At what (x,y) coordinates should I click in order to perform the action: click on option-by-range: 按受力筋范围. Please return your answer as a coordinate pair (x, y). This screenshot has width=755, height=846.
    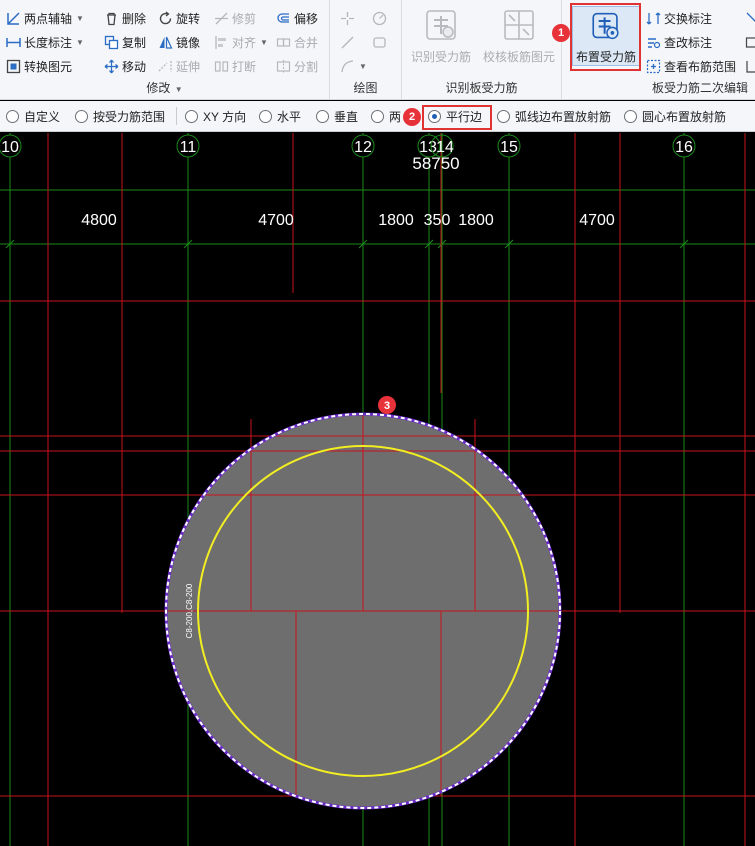
    Looking at the image, I should click on (120, 116).